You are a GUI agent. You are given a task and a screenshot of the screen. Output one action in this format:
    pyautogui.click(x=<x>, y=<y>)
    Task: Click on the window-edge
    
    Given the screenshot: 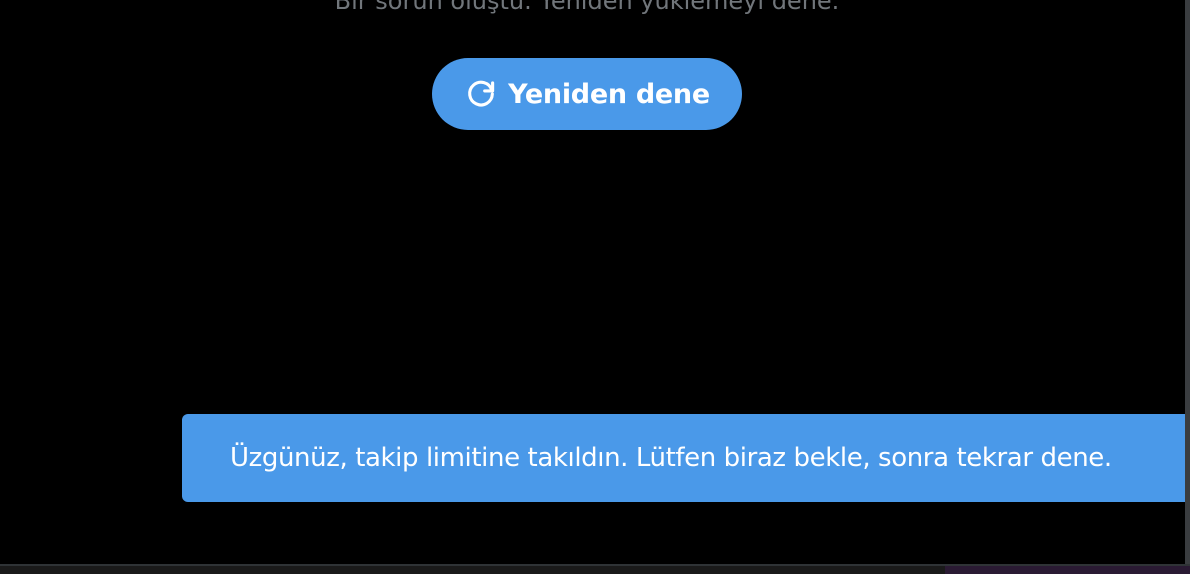 What is the action you would take?
    pyautogui.click(x=1187, y=287)
    